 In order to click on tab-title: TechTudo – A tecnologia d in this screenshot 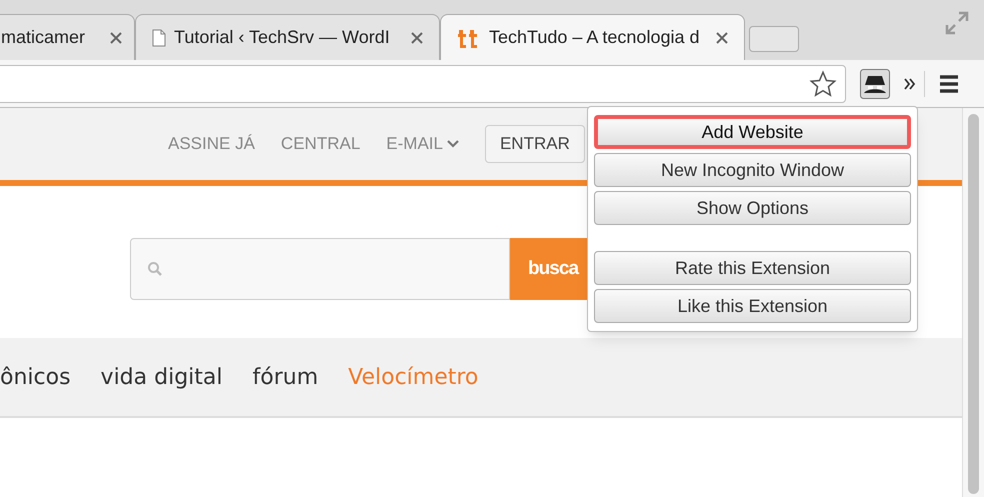, I will do `click(594, 37)`.